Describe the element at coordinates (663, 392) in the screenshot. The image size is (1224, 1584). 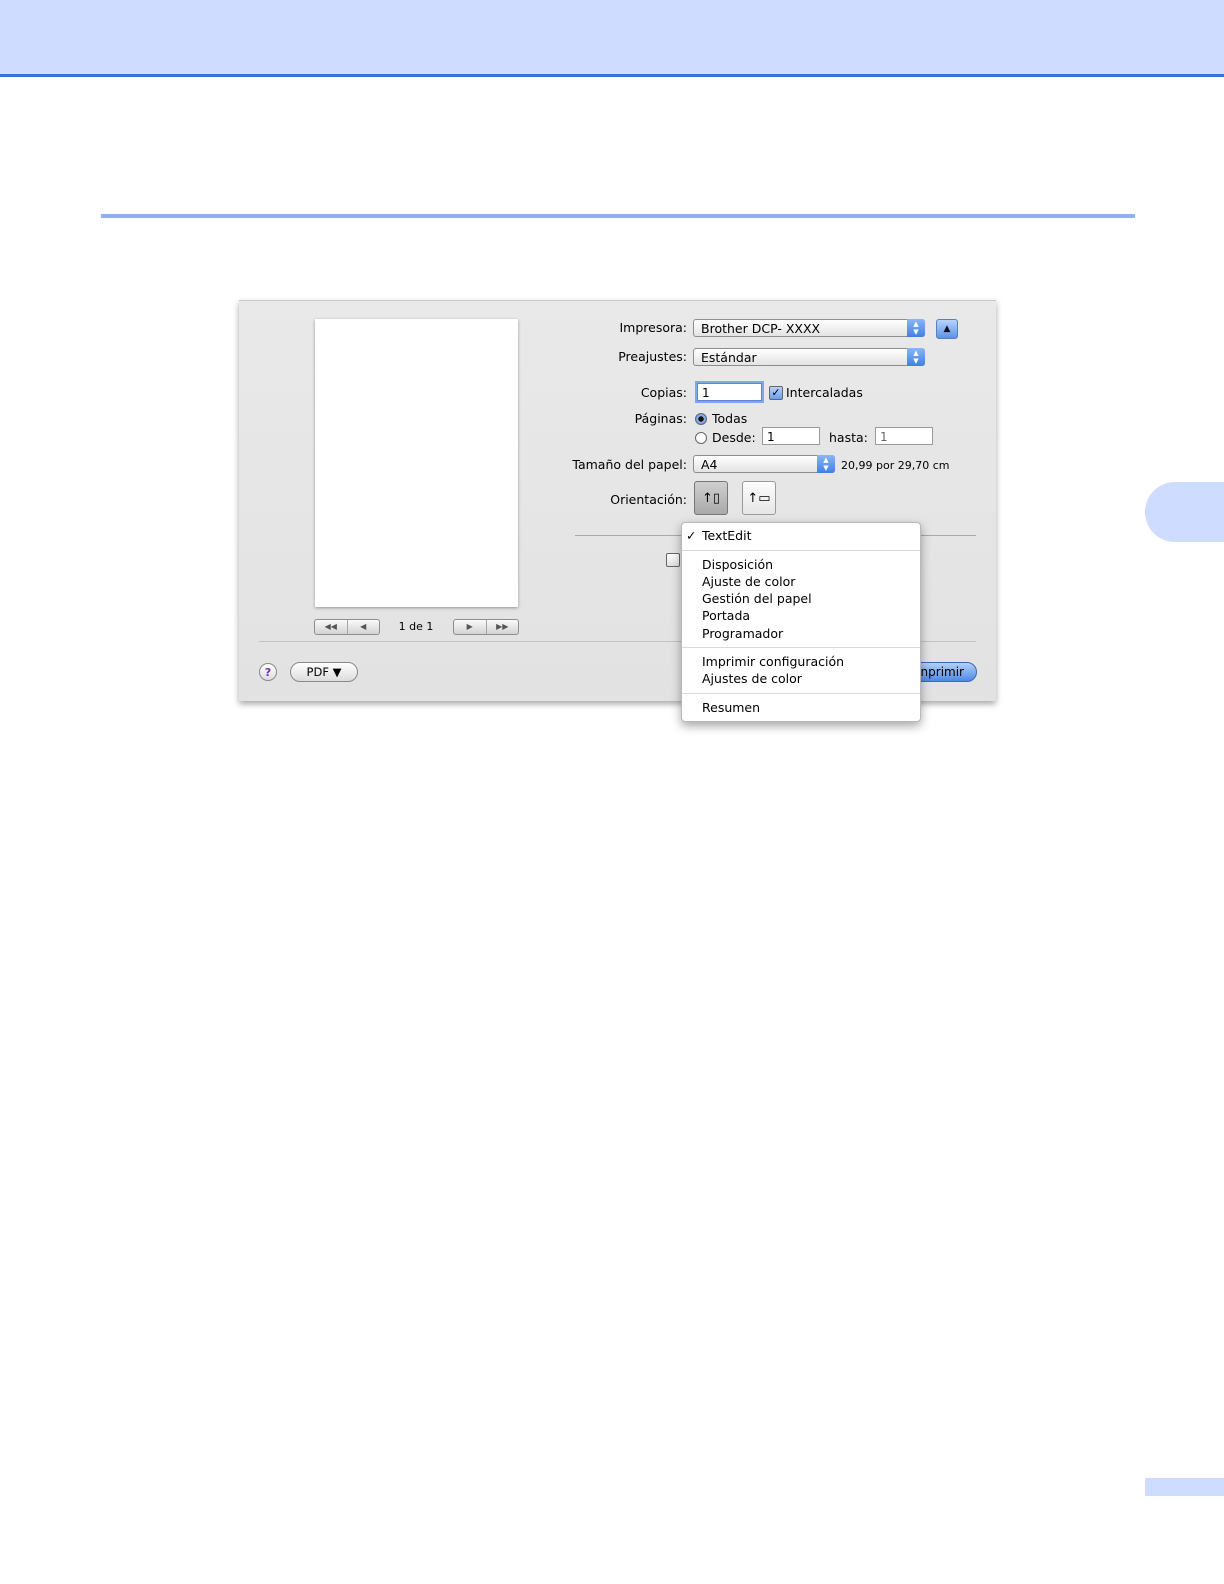
I see `copies-label: Copias:` at that location.